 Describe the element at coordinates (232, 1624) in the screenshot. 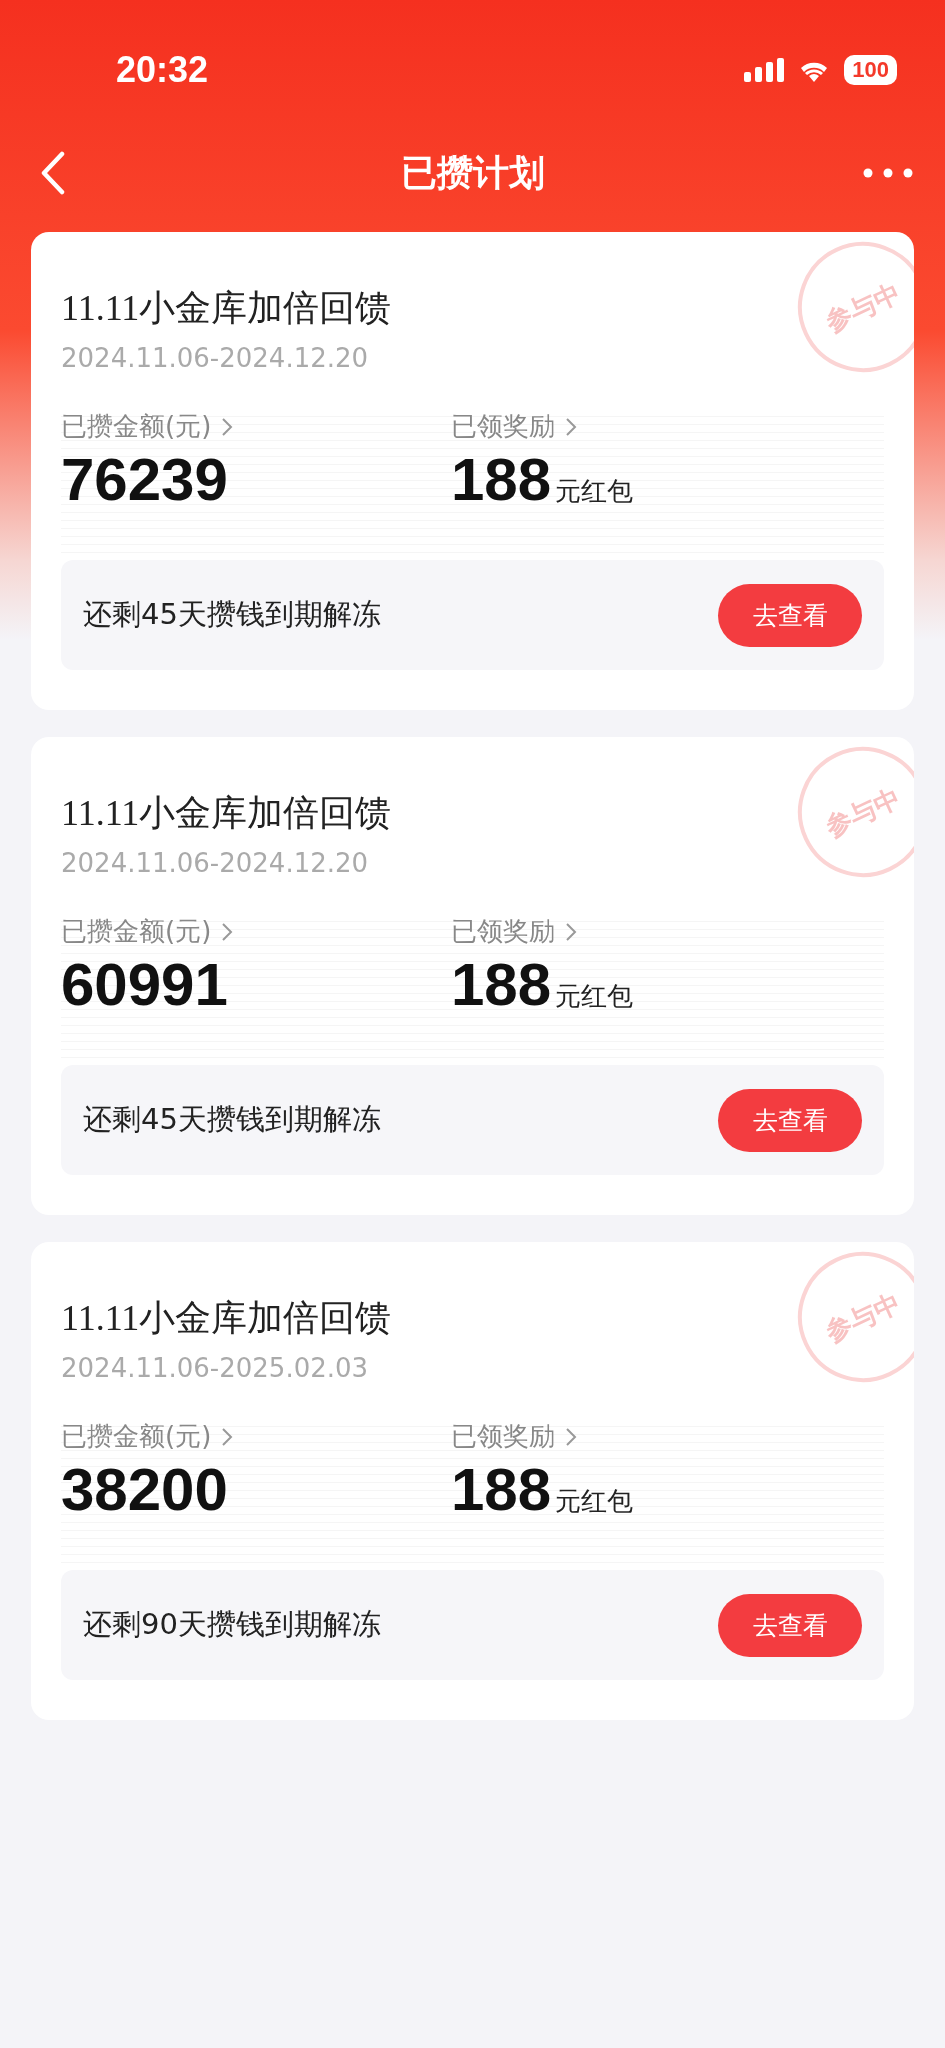

I see `unfreeze-note: 还剩90天攒钱到期解冻` at that location.